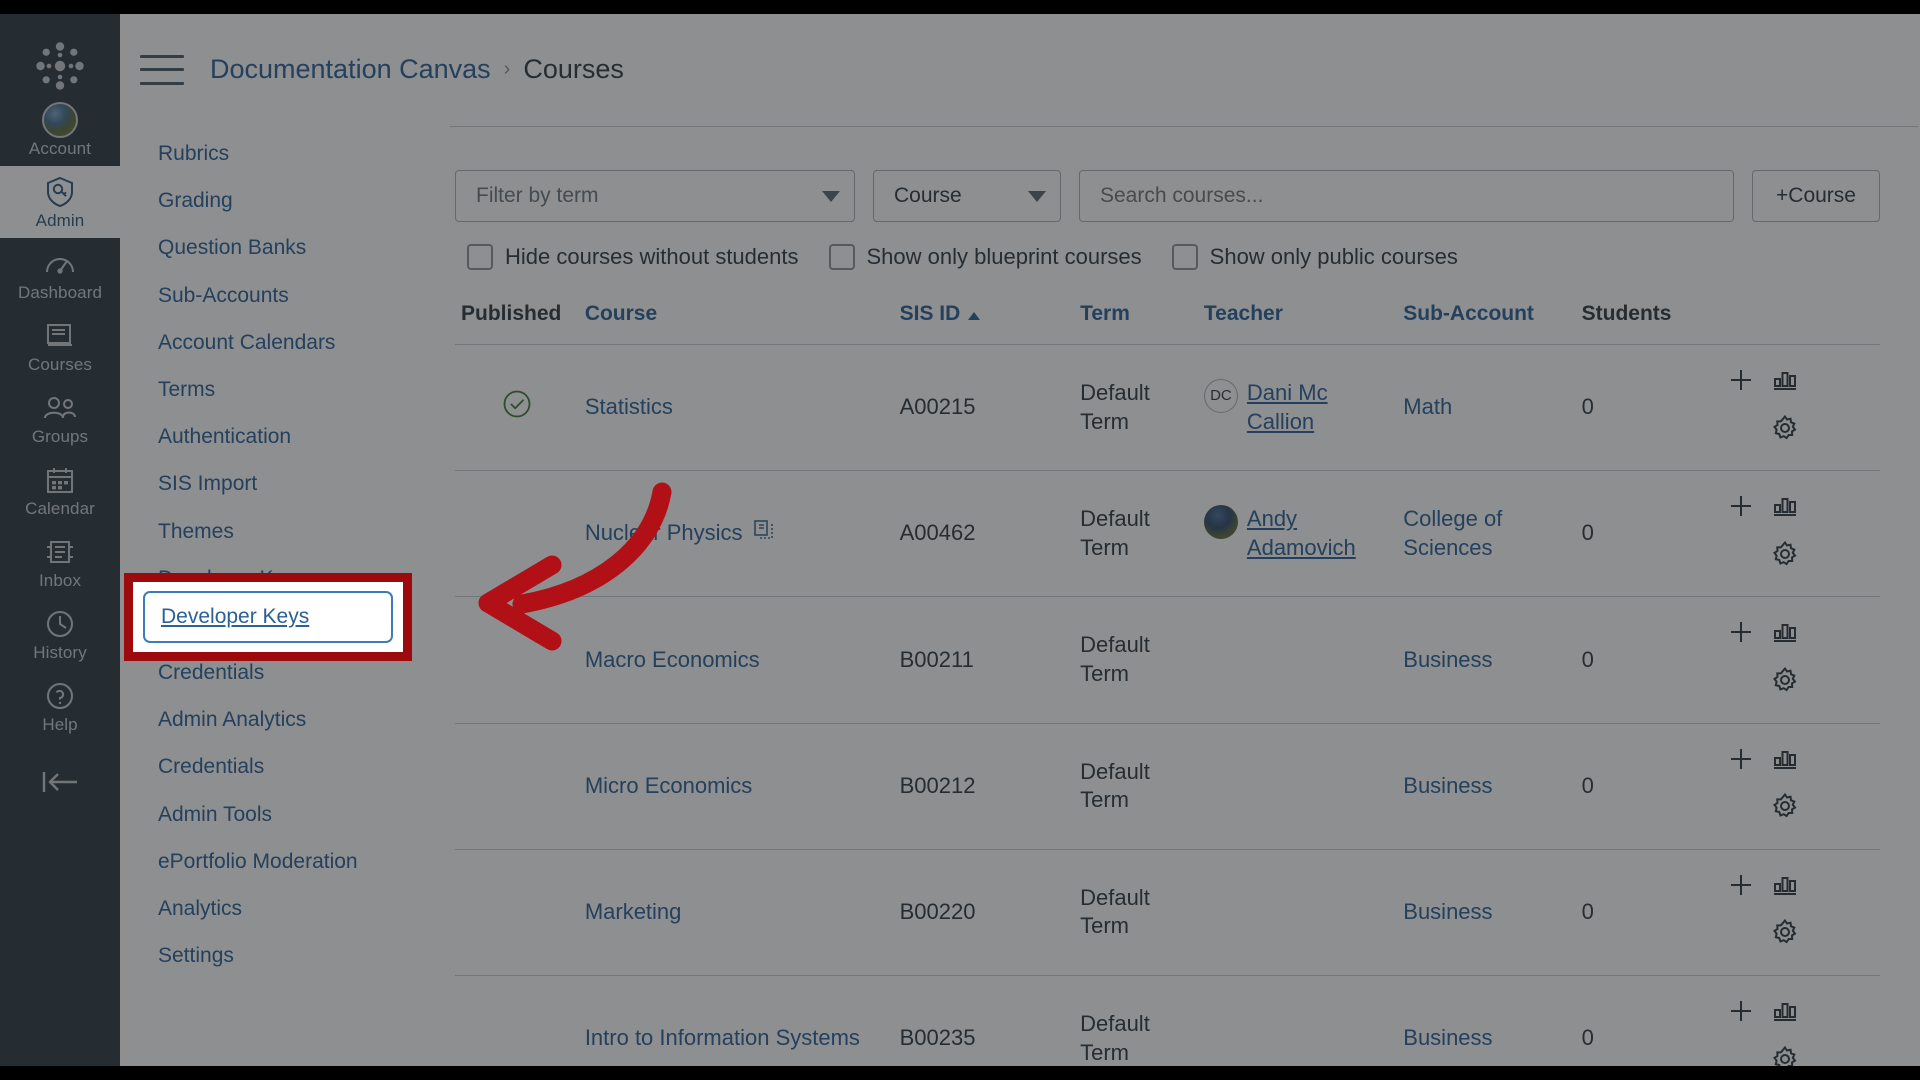 This screenshot has width=1920, height=1080. I want to click on avatar, so click(1220, 522).